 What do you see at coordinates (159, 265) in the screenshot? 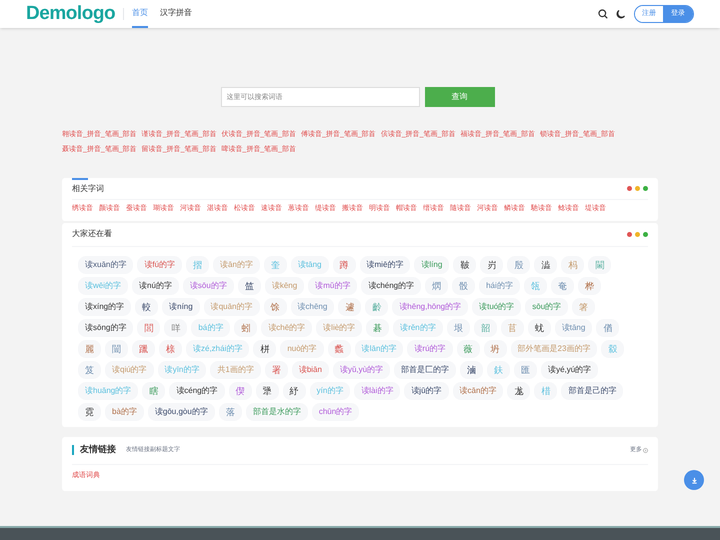
I see `tag-link: 读fú的字` at bounding box center [159, 265].